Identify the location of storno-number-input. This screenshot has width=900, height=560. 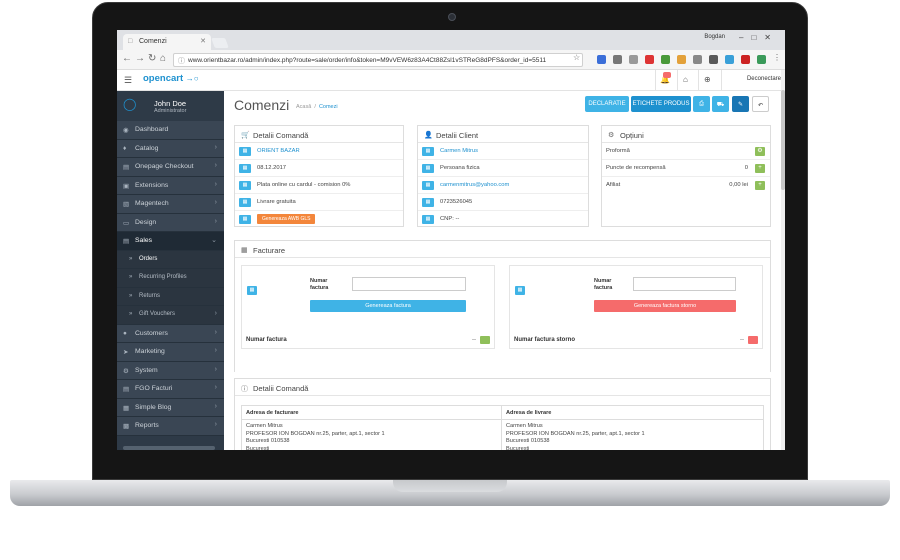
(684, 284).